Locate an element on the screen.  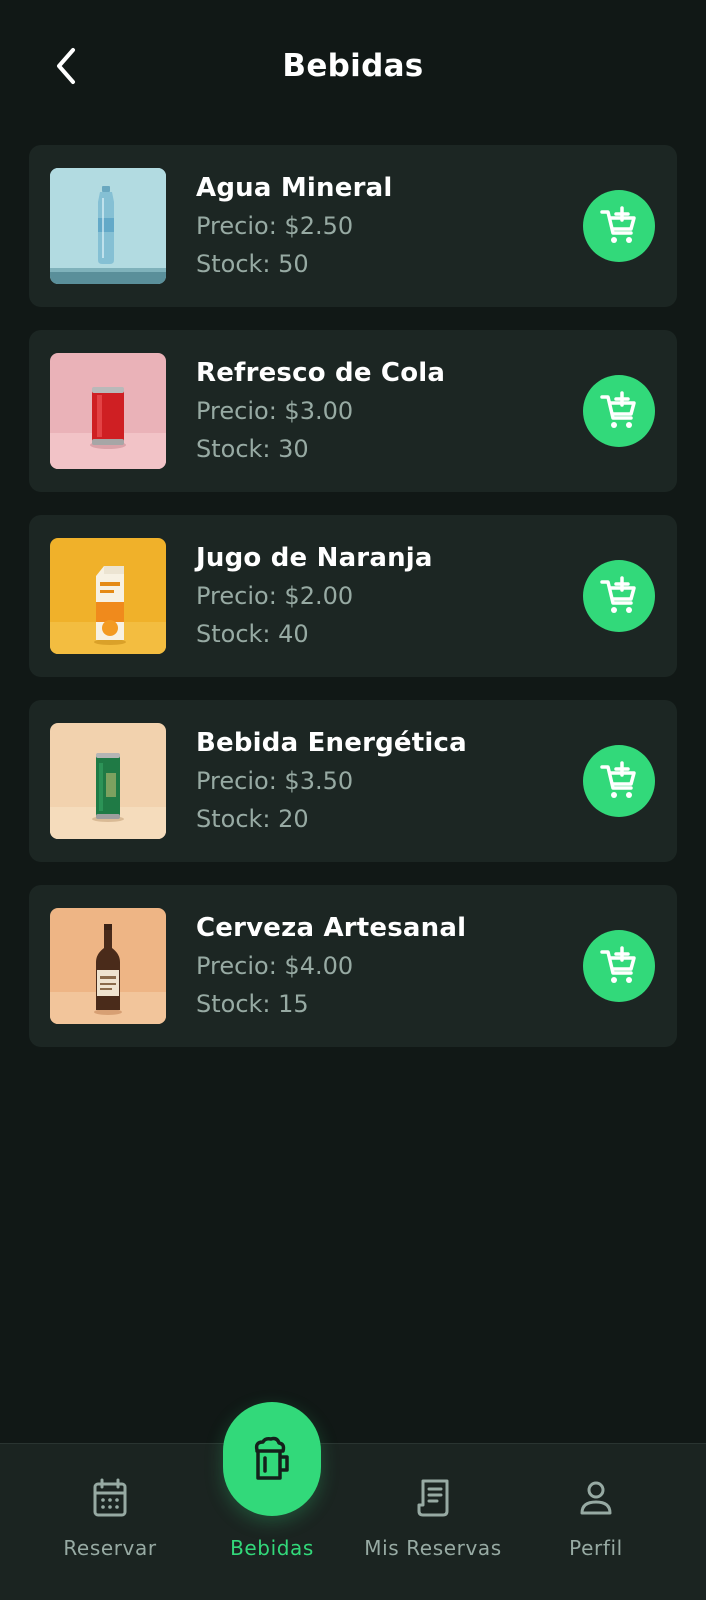
nav-label: Bebidas is located at coordinates (272, 1548).